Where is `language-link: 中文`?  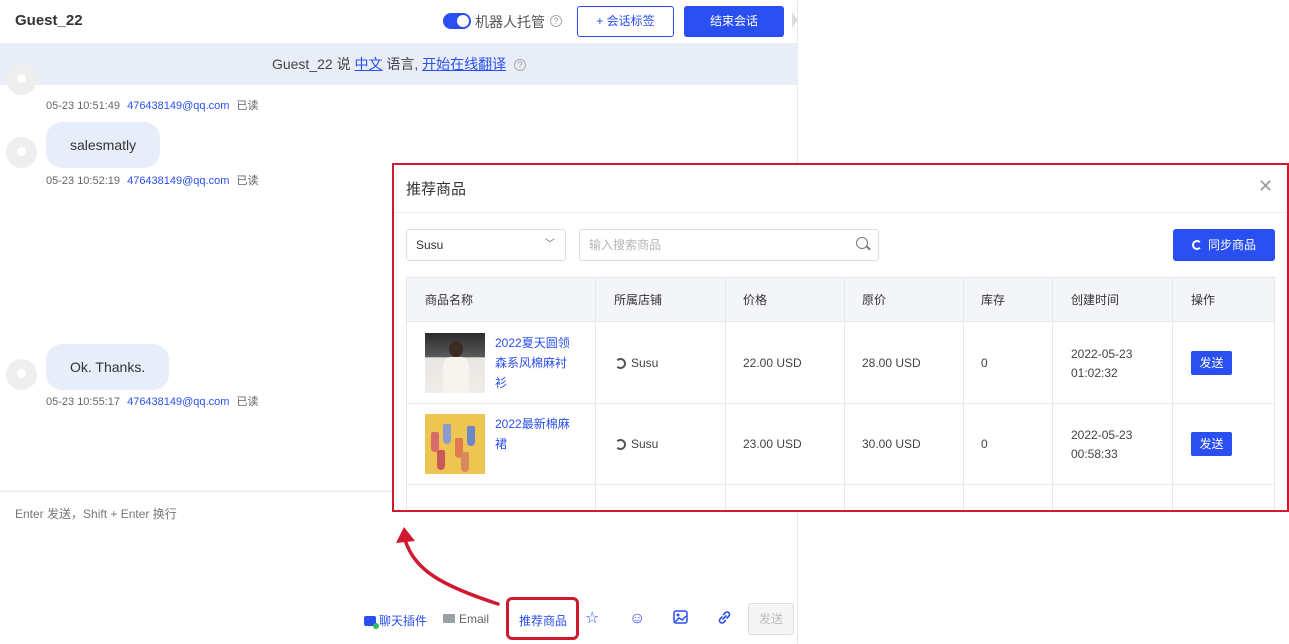
language-link: 中文 is located at coordinates (368, 64).